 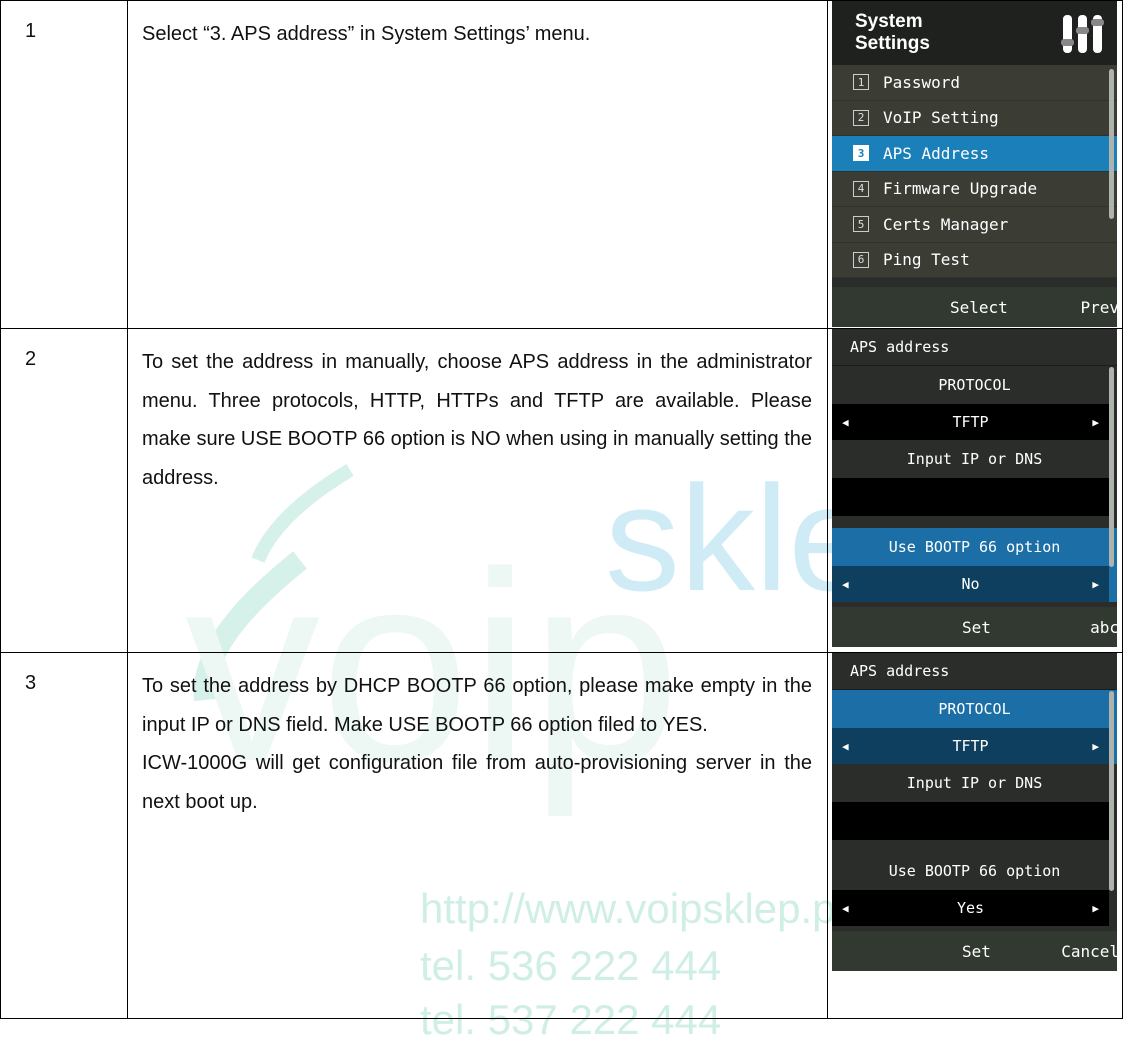 I want to click on menu-item-number: 5, so click(x=861, y=224).